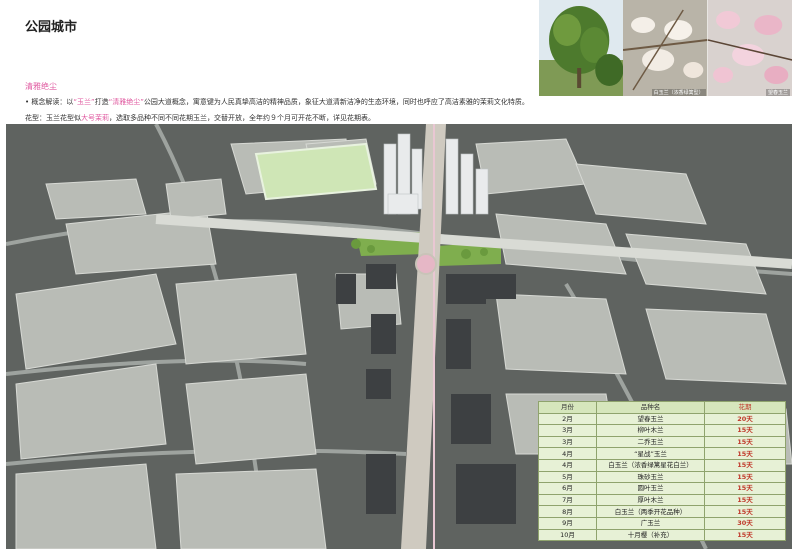 This screenshot has height=549, width=792. I want to click on photo-strip: 白玉兰（浓香绿篱型） 望春玉兰, so click(665, 48).